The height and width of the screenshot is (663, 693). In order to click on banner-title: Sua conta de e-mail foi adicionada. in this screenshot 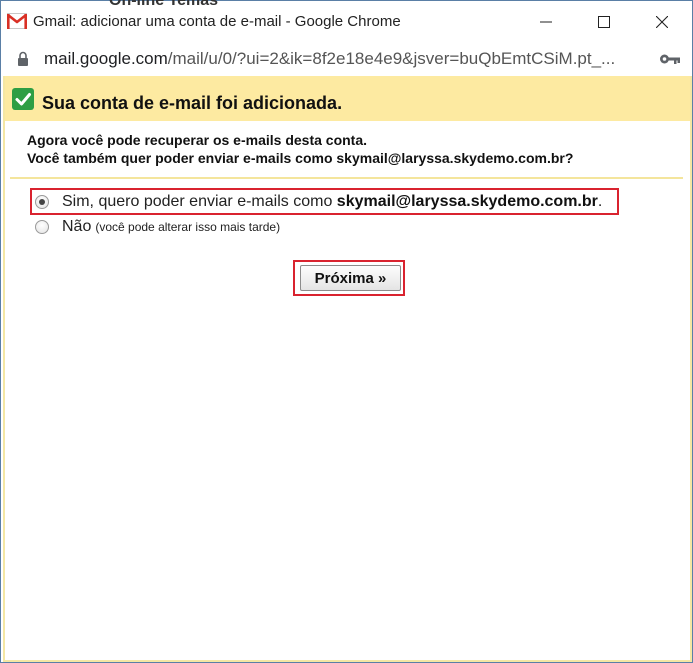, I will do `click(192, 103)`.